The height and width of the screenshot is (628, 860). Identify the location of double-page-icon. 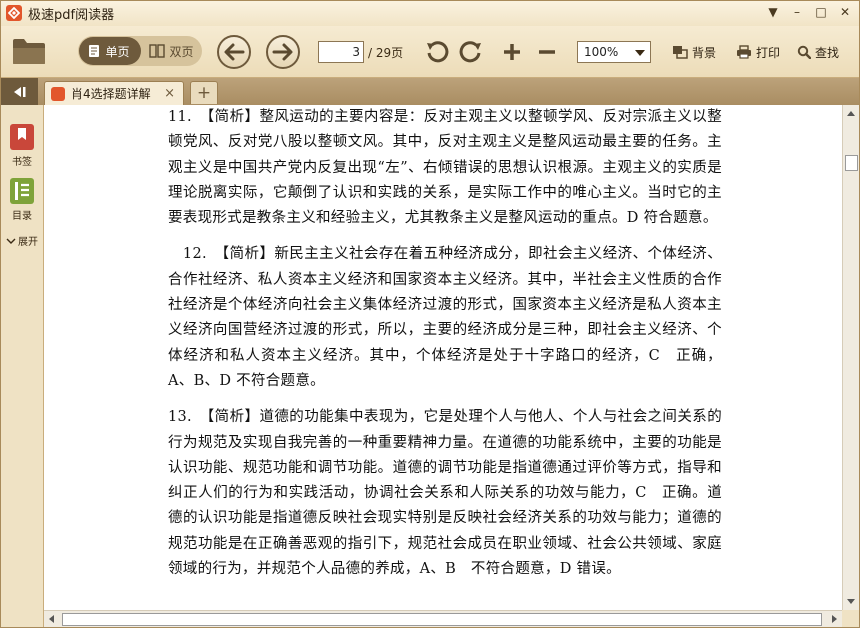
(157, 51).